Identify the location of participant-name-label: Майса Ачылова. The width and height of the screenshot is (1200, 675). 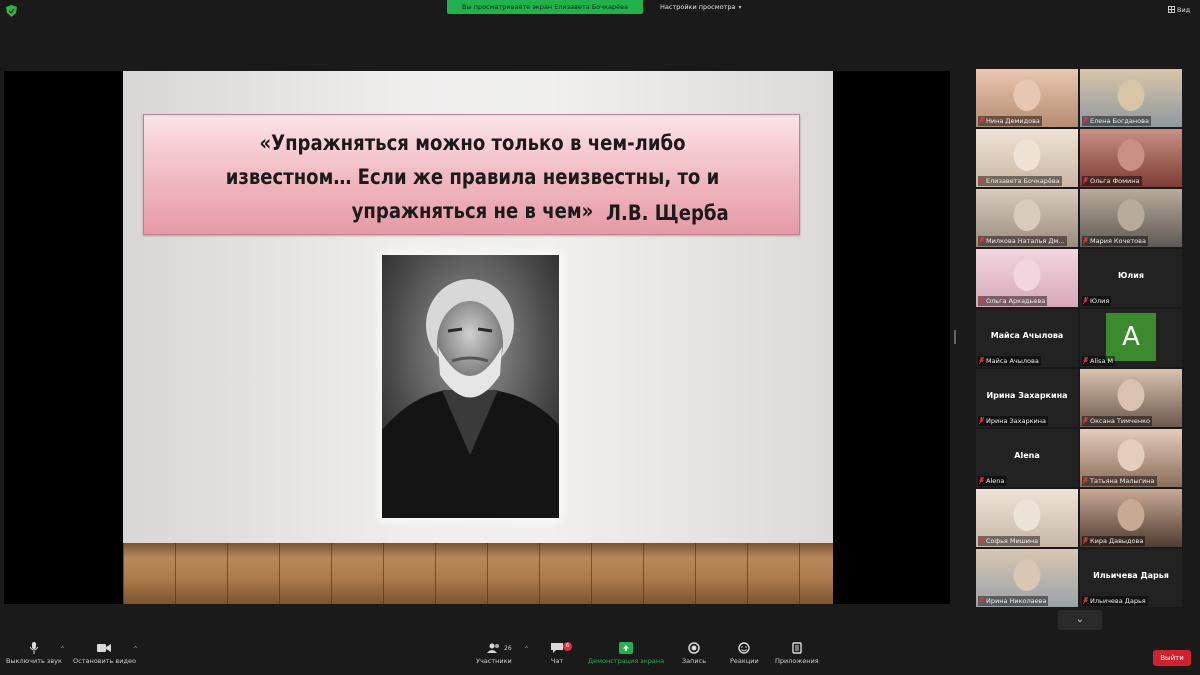
(1009, 361).